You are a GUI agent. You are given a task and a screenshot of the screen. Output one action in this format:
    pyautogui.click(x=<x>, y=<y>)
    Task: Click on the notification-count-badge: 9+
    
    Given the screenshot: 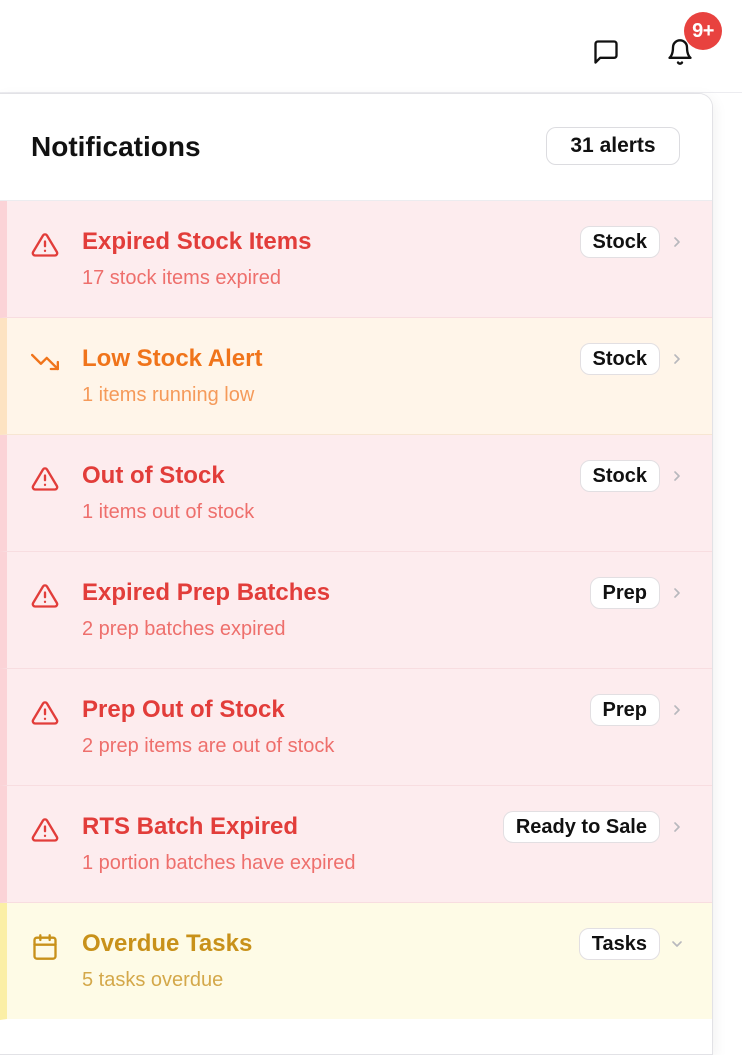 What is the action you would take?
    pyautogui.click(x=703, y=31)
    